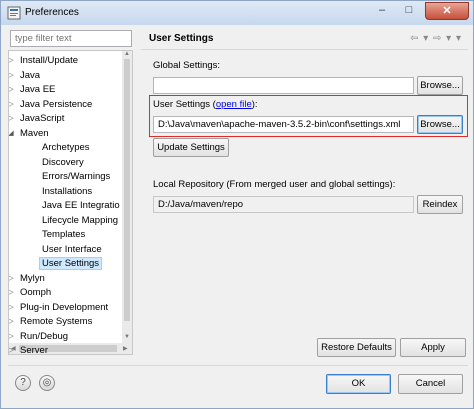 The height and width of the screenshot is (409, 474). I want to click on tree-item-label: Archetypes, so click(66, 147).